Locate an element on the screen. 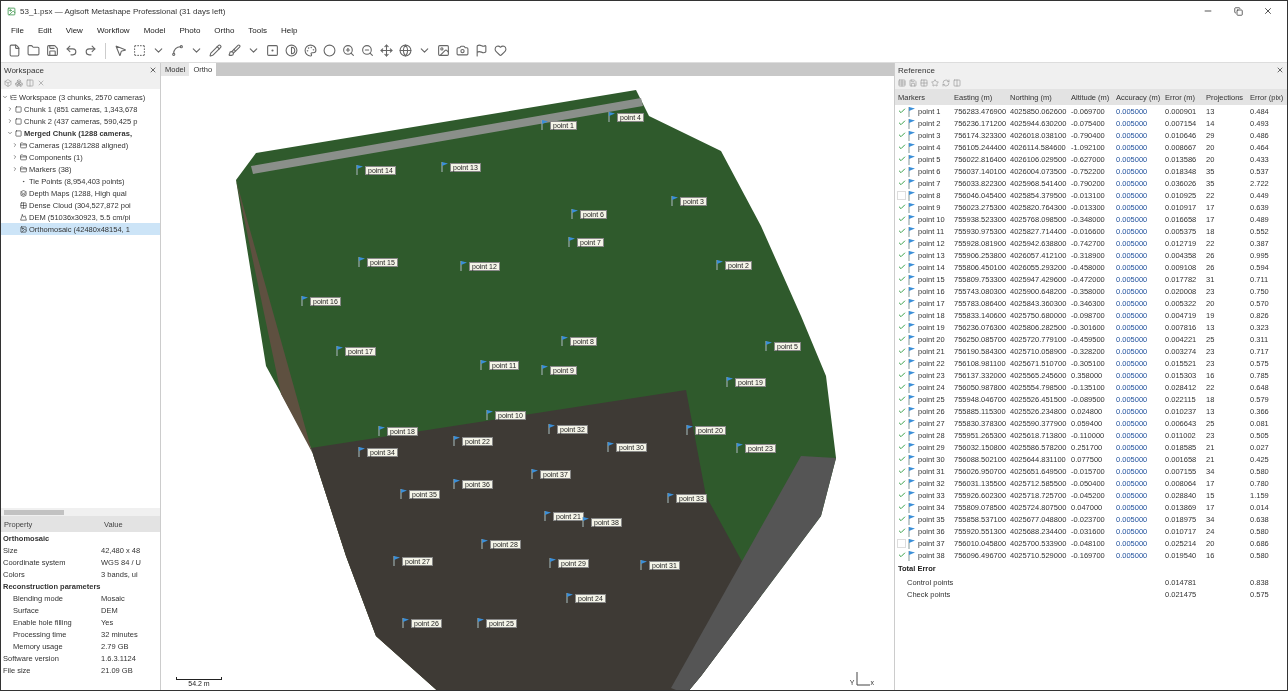 The image size is (1288, 691). pointer-icon is located at coordinates (120, 50).